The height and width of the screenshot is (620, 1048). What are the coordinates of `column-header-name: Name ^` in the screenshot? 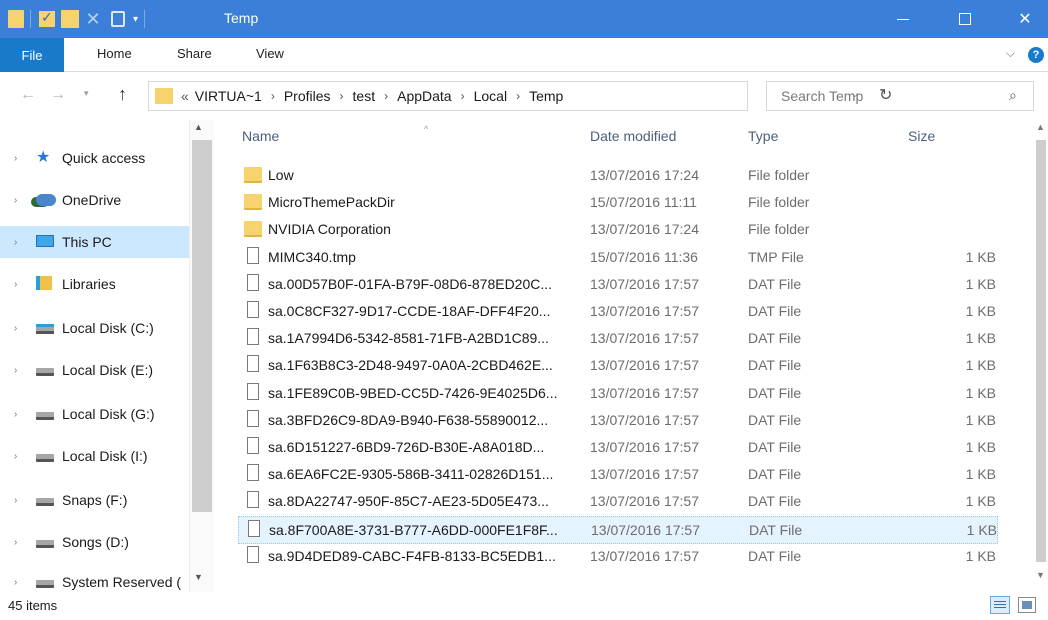 It's located at (335, 134).